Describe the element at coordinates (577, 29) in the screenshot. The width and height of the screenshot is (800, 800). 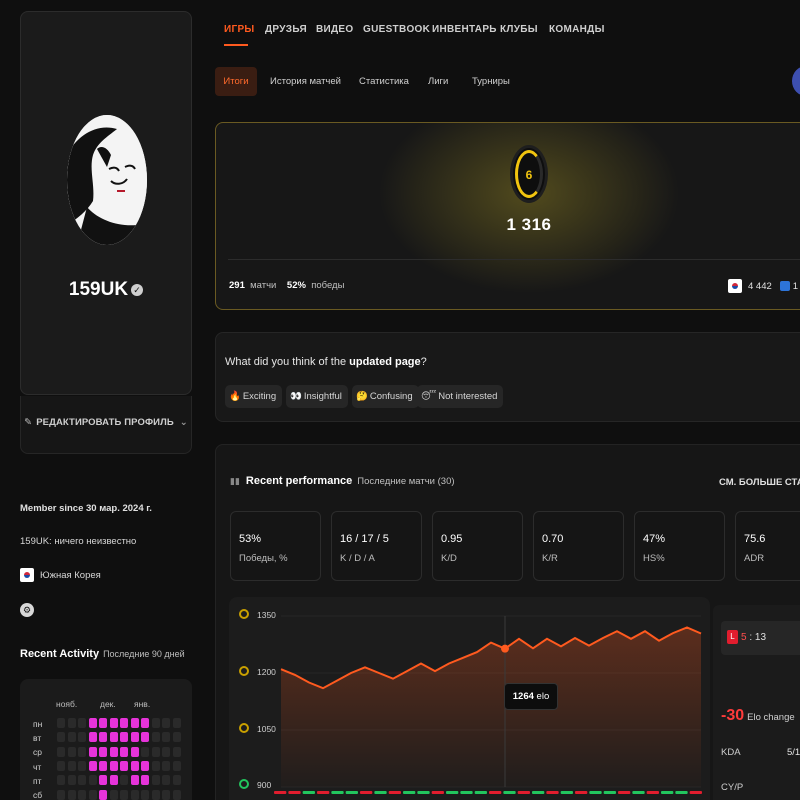
I see `tab-teams: КОМАНДЫ` at that location.